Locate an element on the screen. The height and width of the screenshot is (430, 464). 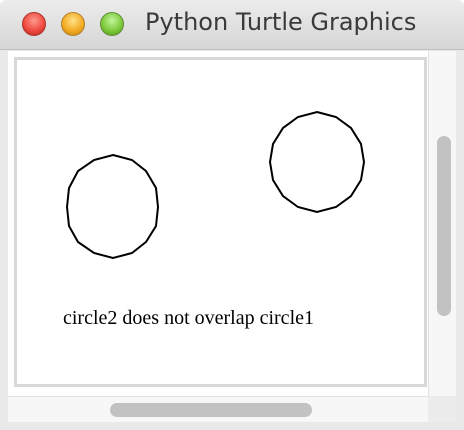
circle2 is located at coordinates (317, 162).